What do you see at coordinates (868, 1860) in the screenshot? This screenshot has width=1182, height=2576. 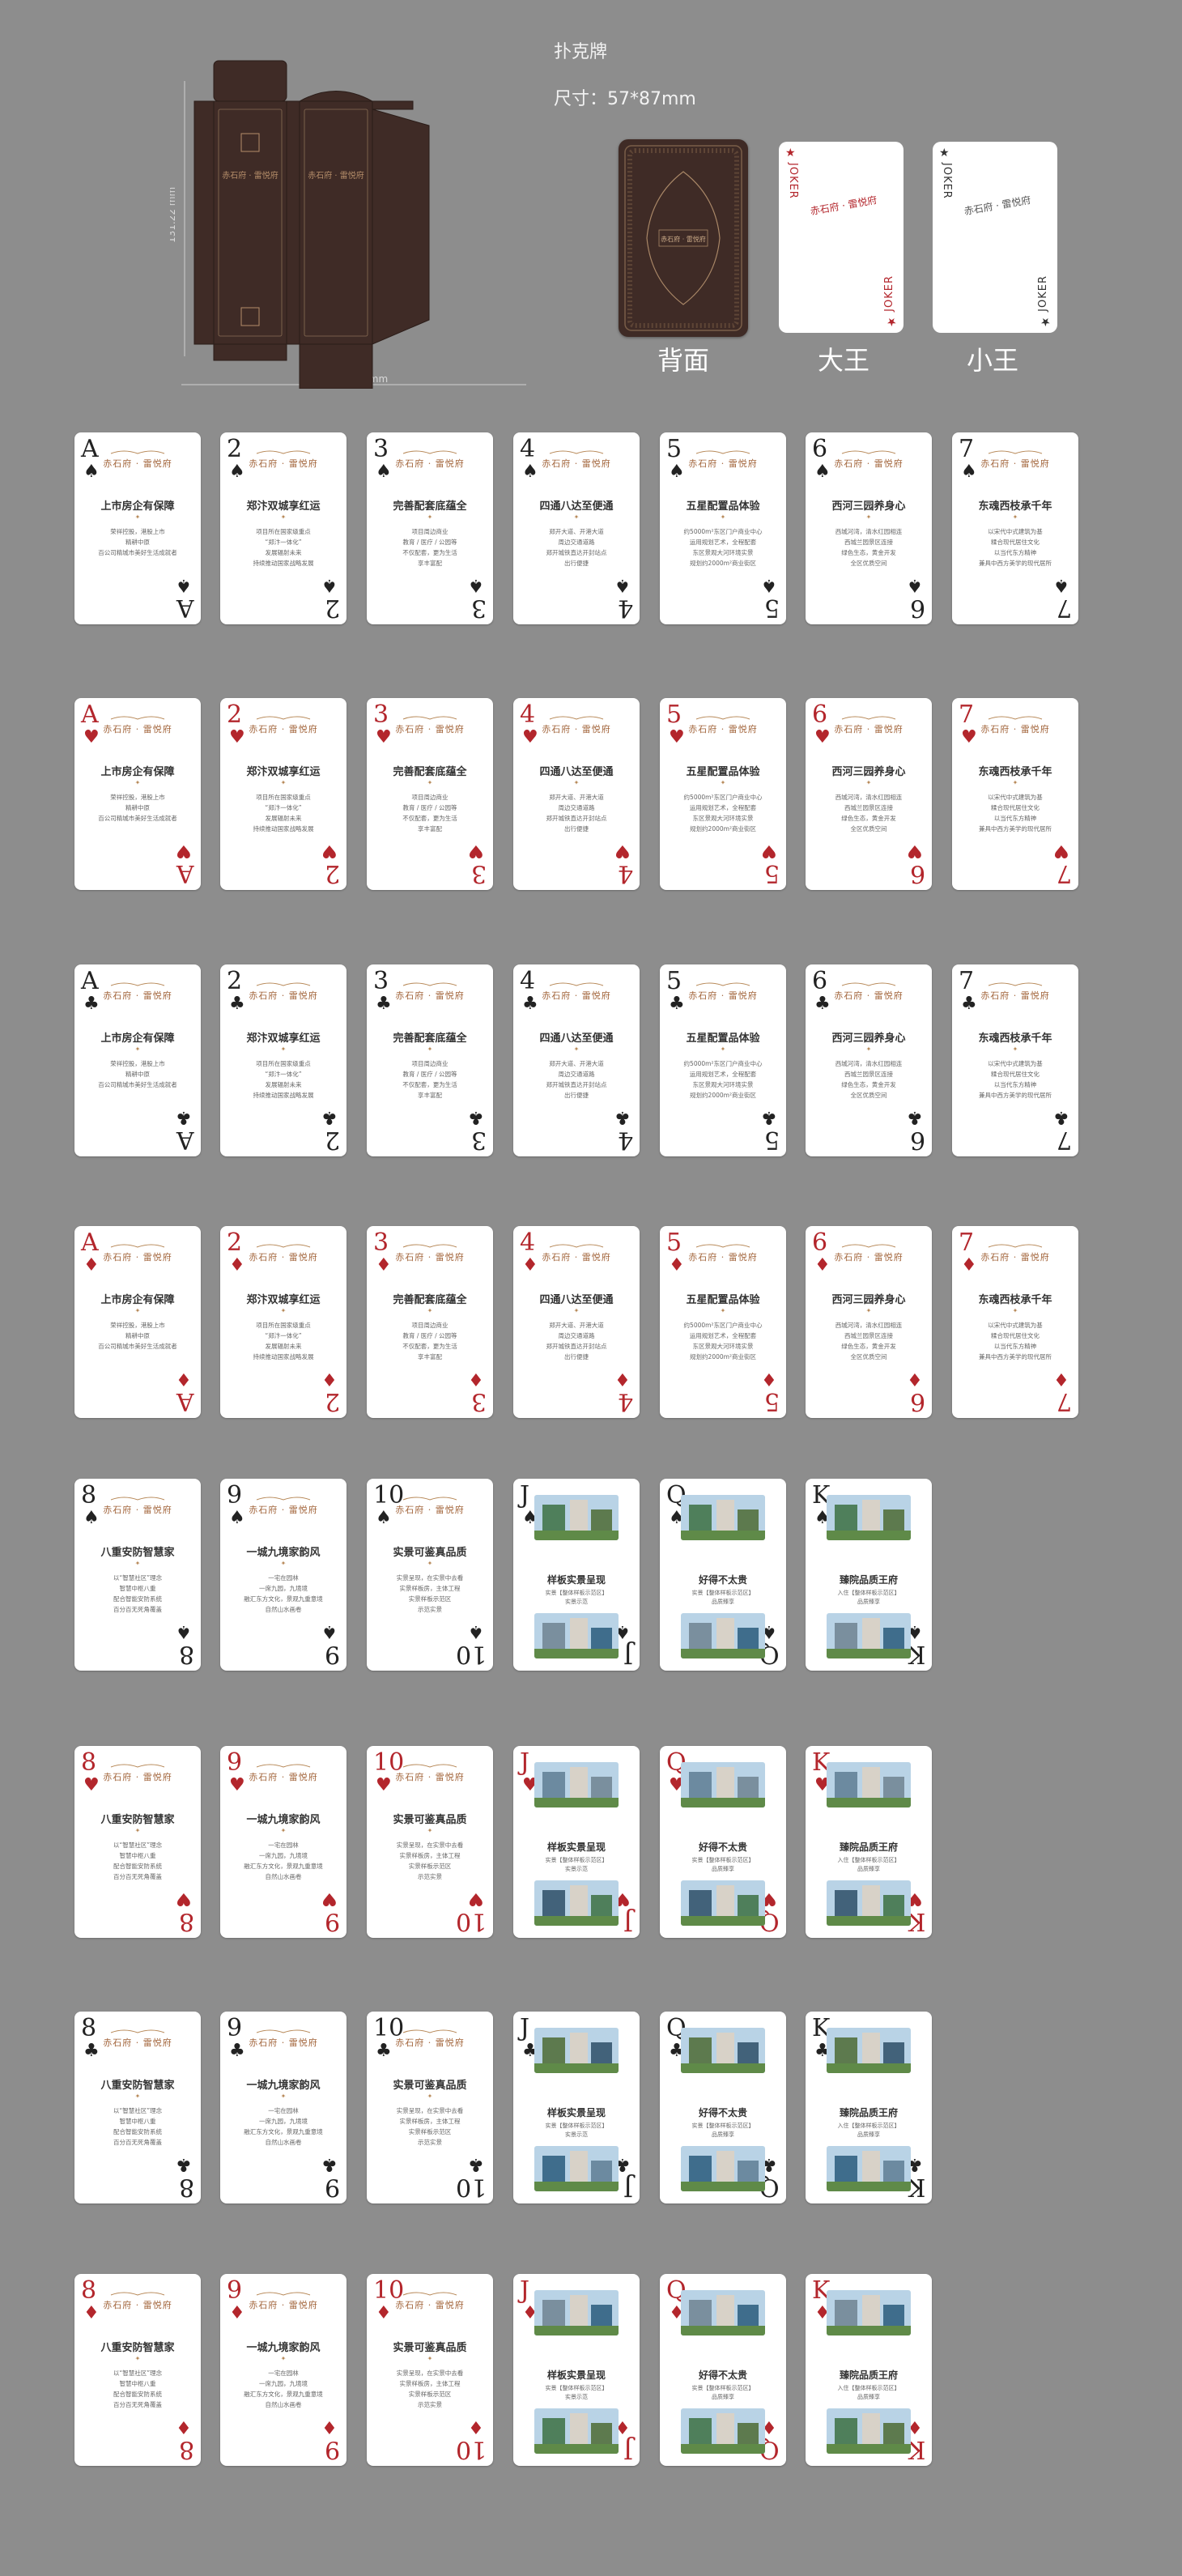 I see `card-body-line: 入住【整体样板示范区】` at bounding box center [868, 1860].